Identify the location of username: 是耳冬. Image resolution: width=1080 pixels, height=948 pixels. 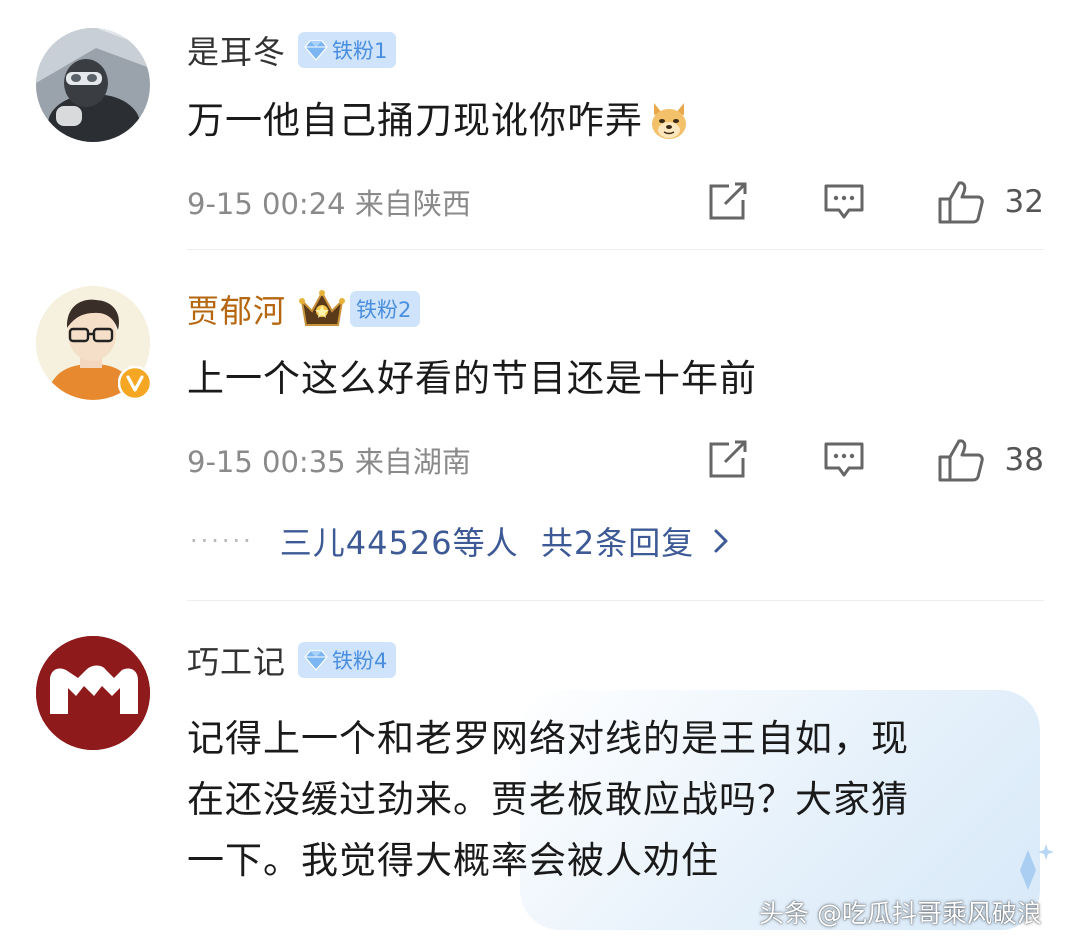
(236, 50).